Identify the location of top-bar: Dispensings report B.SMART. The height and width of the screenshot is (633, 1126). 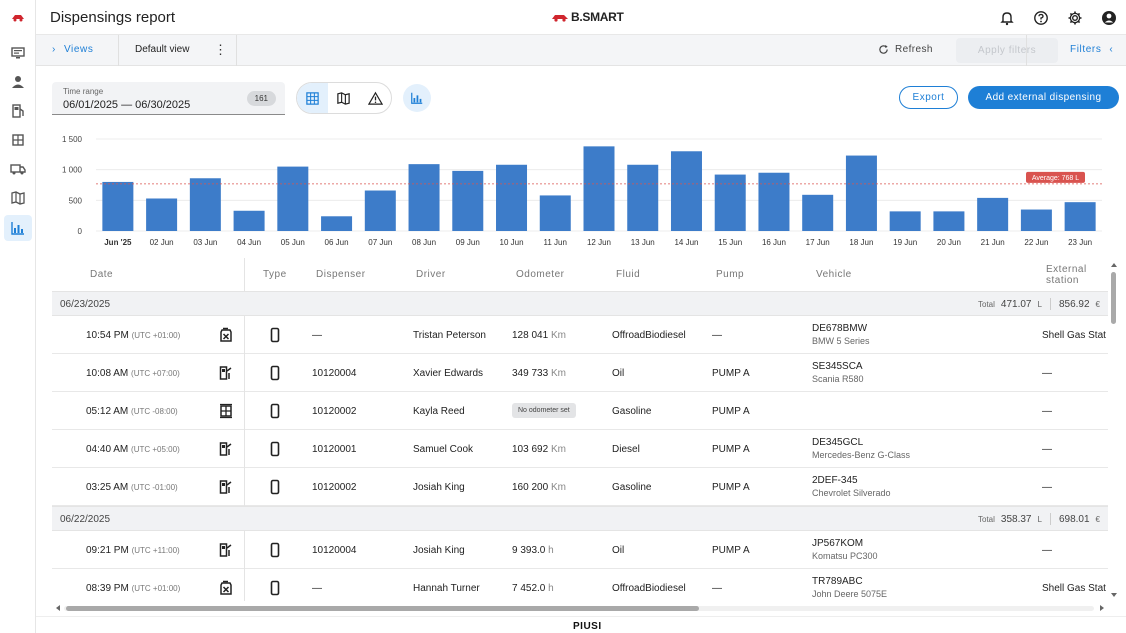
(581, 17).